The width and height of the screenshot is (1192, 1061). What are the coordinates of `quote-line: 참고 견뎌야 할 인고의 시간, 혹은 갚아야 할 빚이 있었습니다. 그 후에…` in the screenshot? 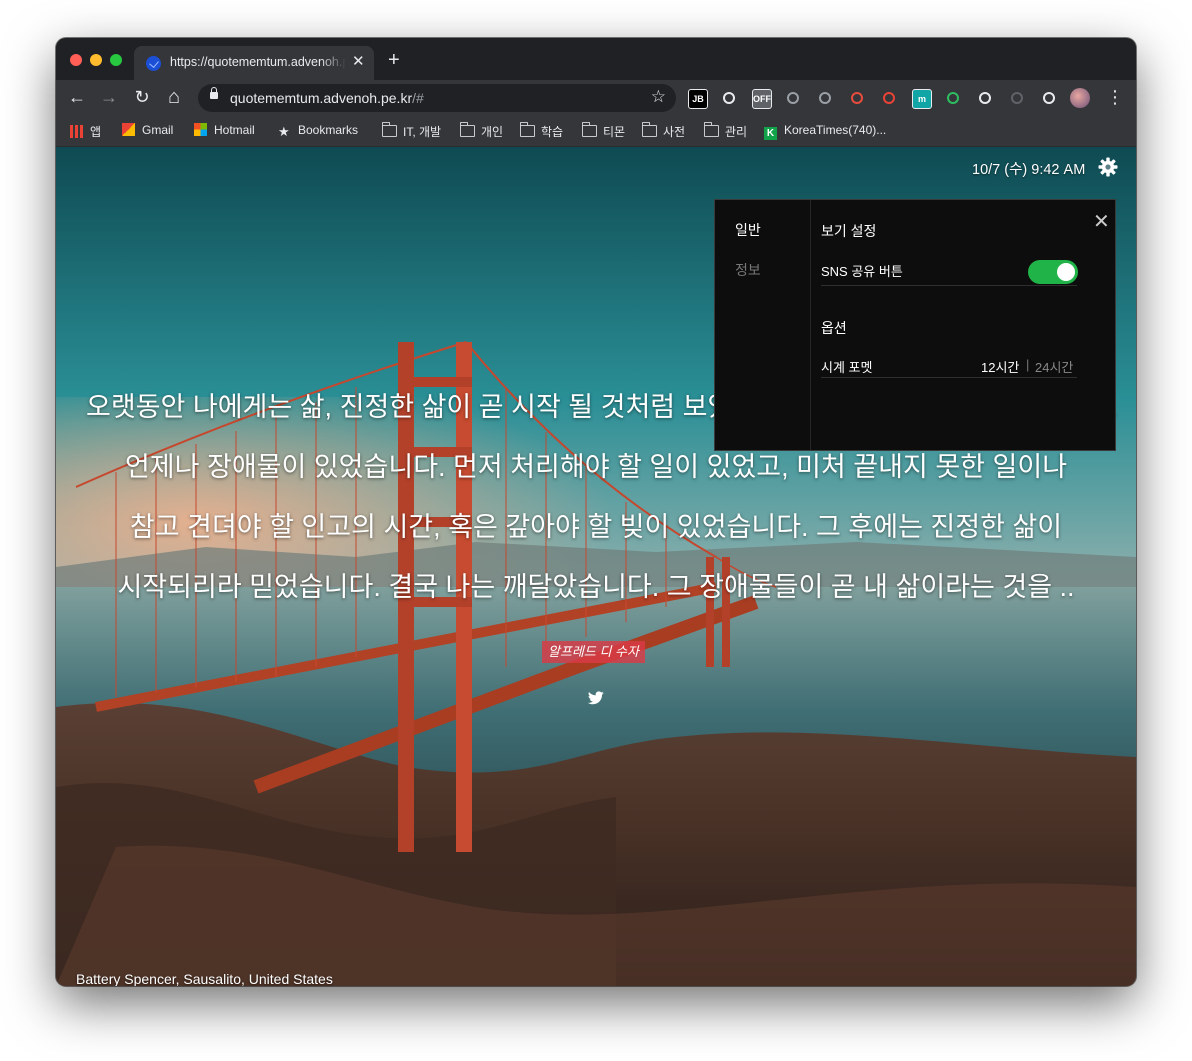 It's located at (596, 527).